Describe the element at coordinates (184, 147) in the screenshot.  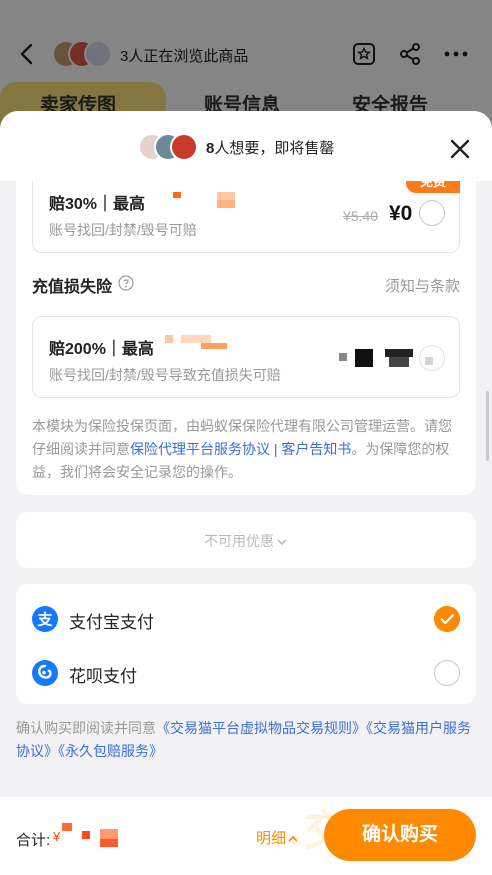
I see `avatar` at that location.